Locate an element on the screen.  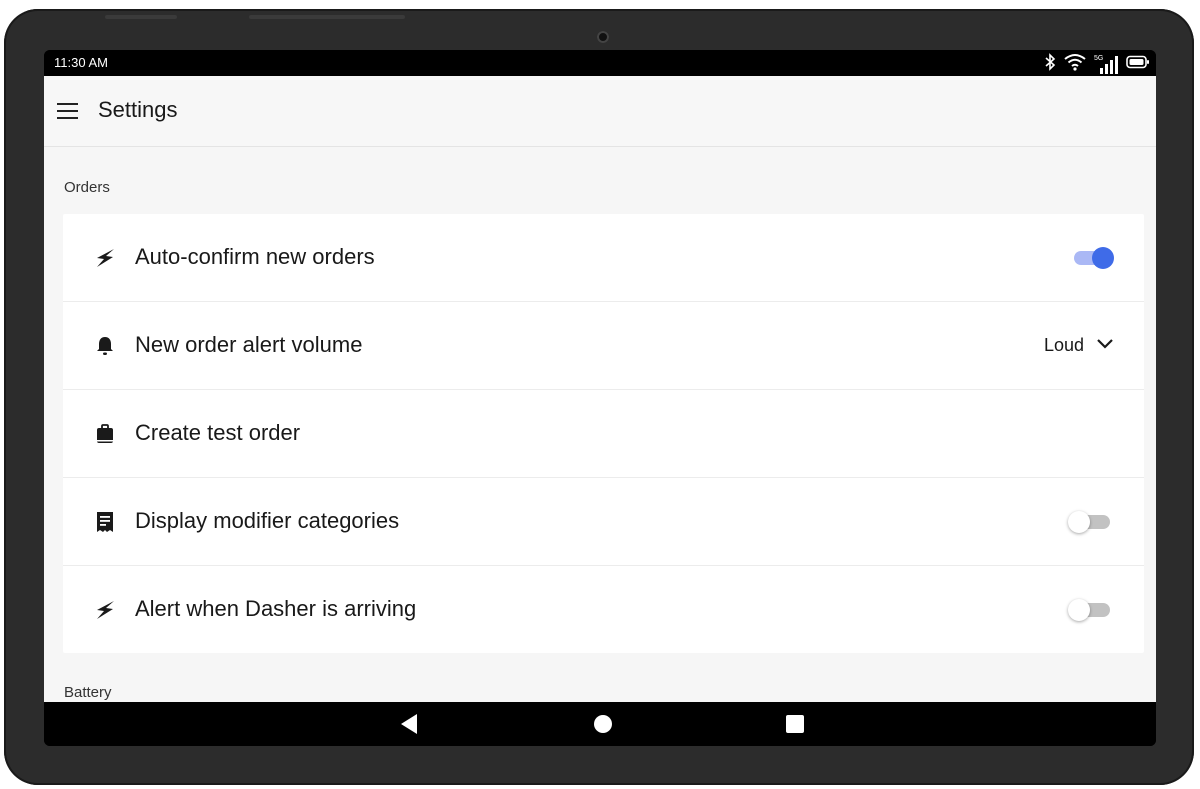
front-camera is located at coordinates (603, 37).